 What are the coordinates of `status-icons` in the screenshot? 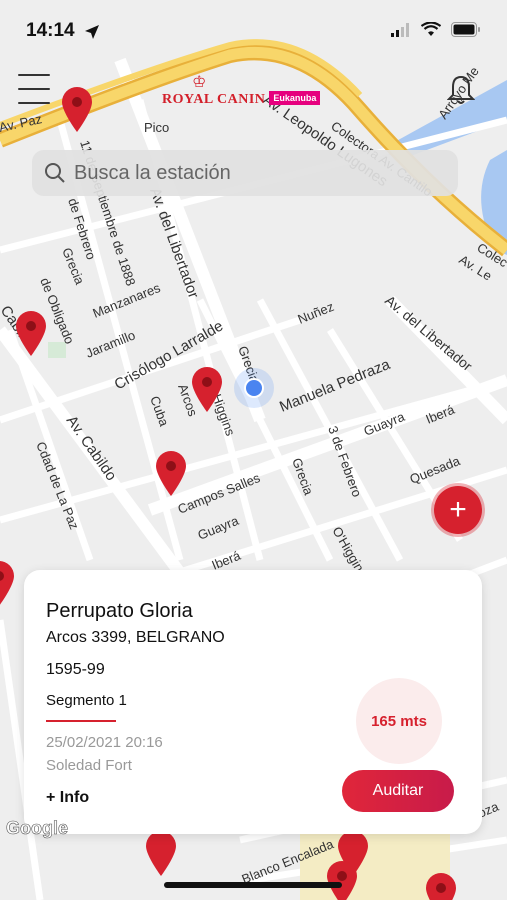 It's located at (436, 29).